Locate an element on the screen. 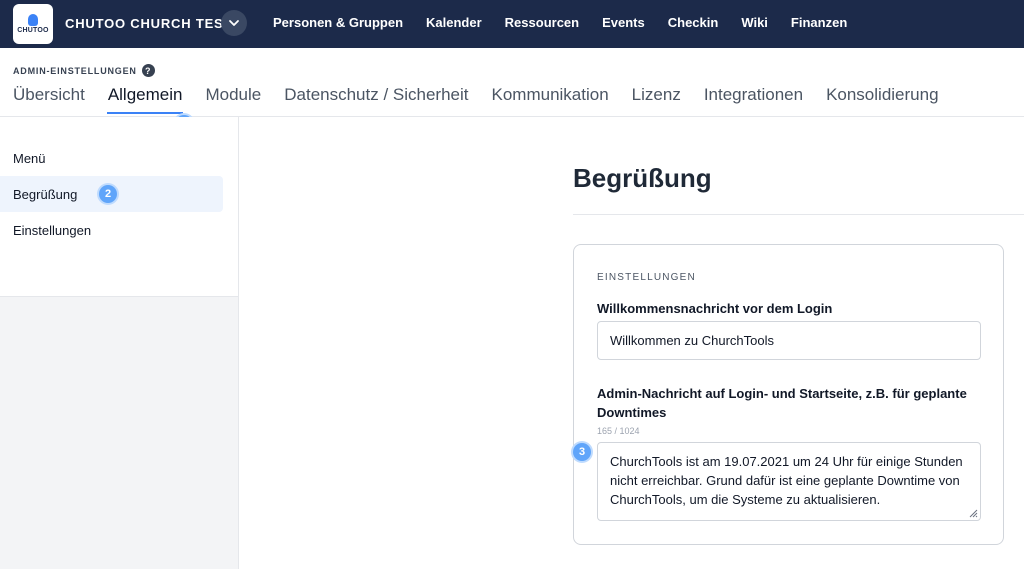 The width and height of the screenshot is (1024, 569). nav-ressourcen: Ressourcen is located at coordinates (542, 22).